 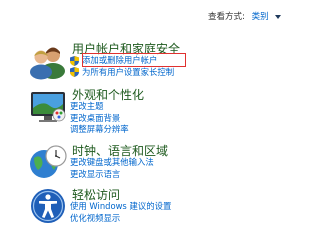 I want to click on view-by-label: 查看方式:, so click(x=226, y=17).